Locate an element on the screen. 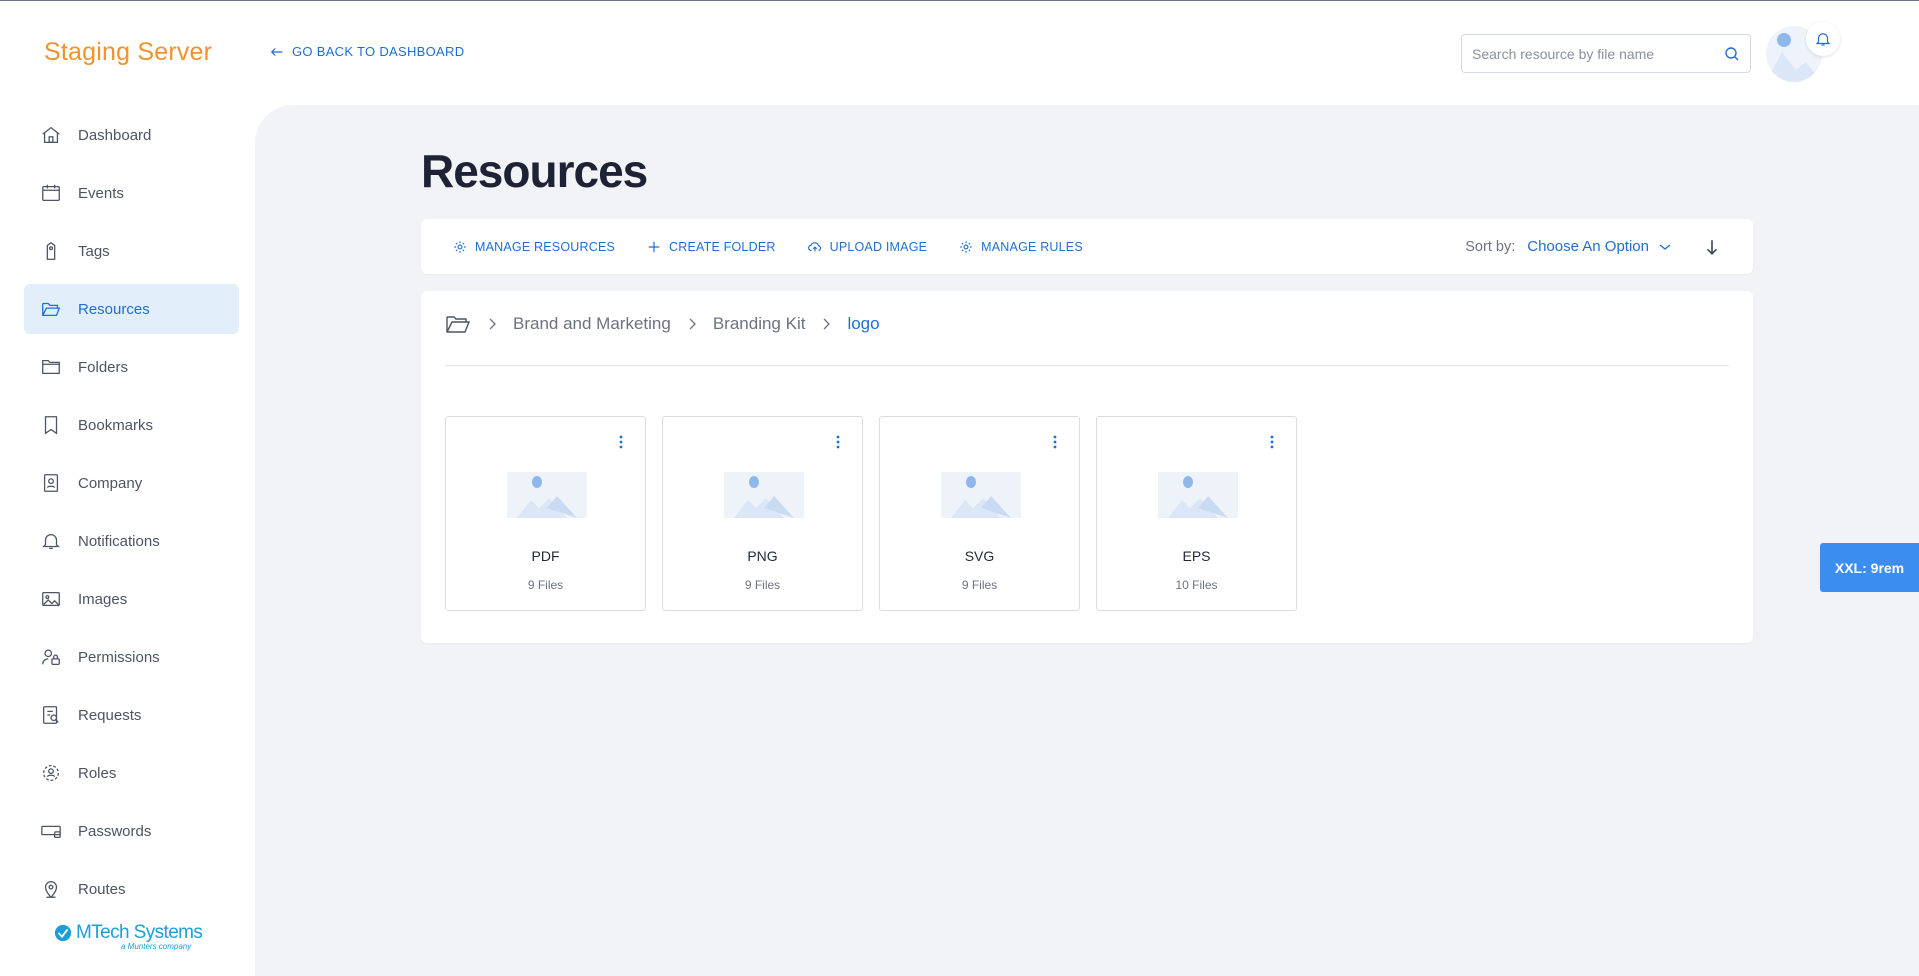 The image size is (1919, 976). breadcrumb-current: logo is located at coordinates (863, 323).